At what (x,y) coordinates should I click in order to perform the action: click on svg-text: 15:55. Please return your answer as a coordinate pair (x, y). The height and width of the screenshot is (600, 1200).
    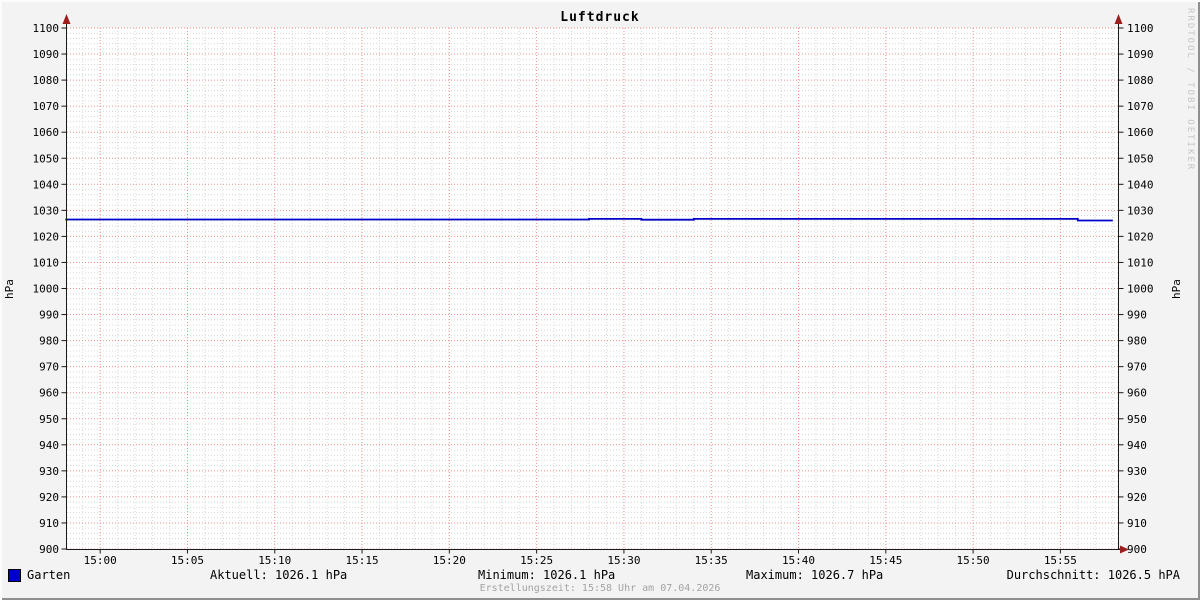
    Looking at the image, I should click on (1060, 560).